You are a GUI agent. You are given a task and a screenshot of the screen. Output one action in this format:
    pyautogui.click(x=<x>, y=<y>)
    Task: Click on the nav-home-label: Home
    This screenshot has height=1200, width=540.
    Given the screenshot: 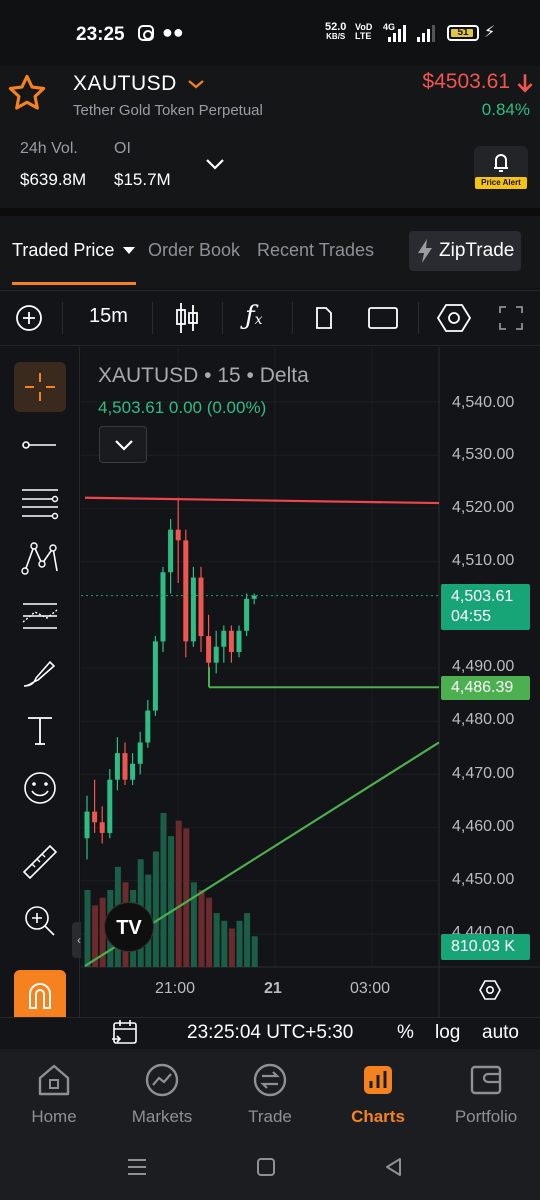 What is the action you would take?
    pyautogui.click(x=54, y=1117)
    